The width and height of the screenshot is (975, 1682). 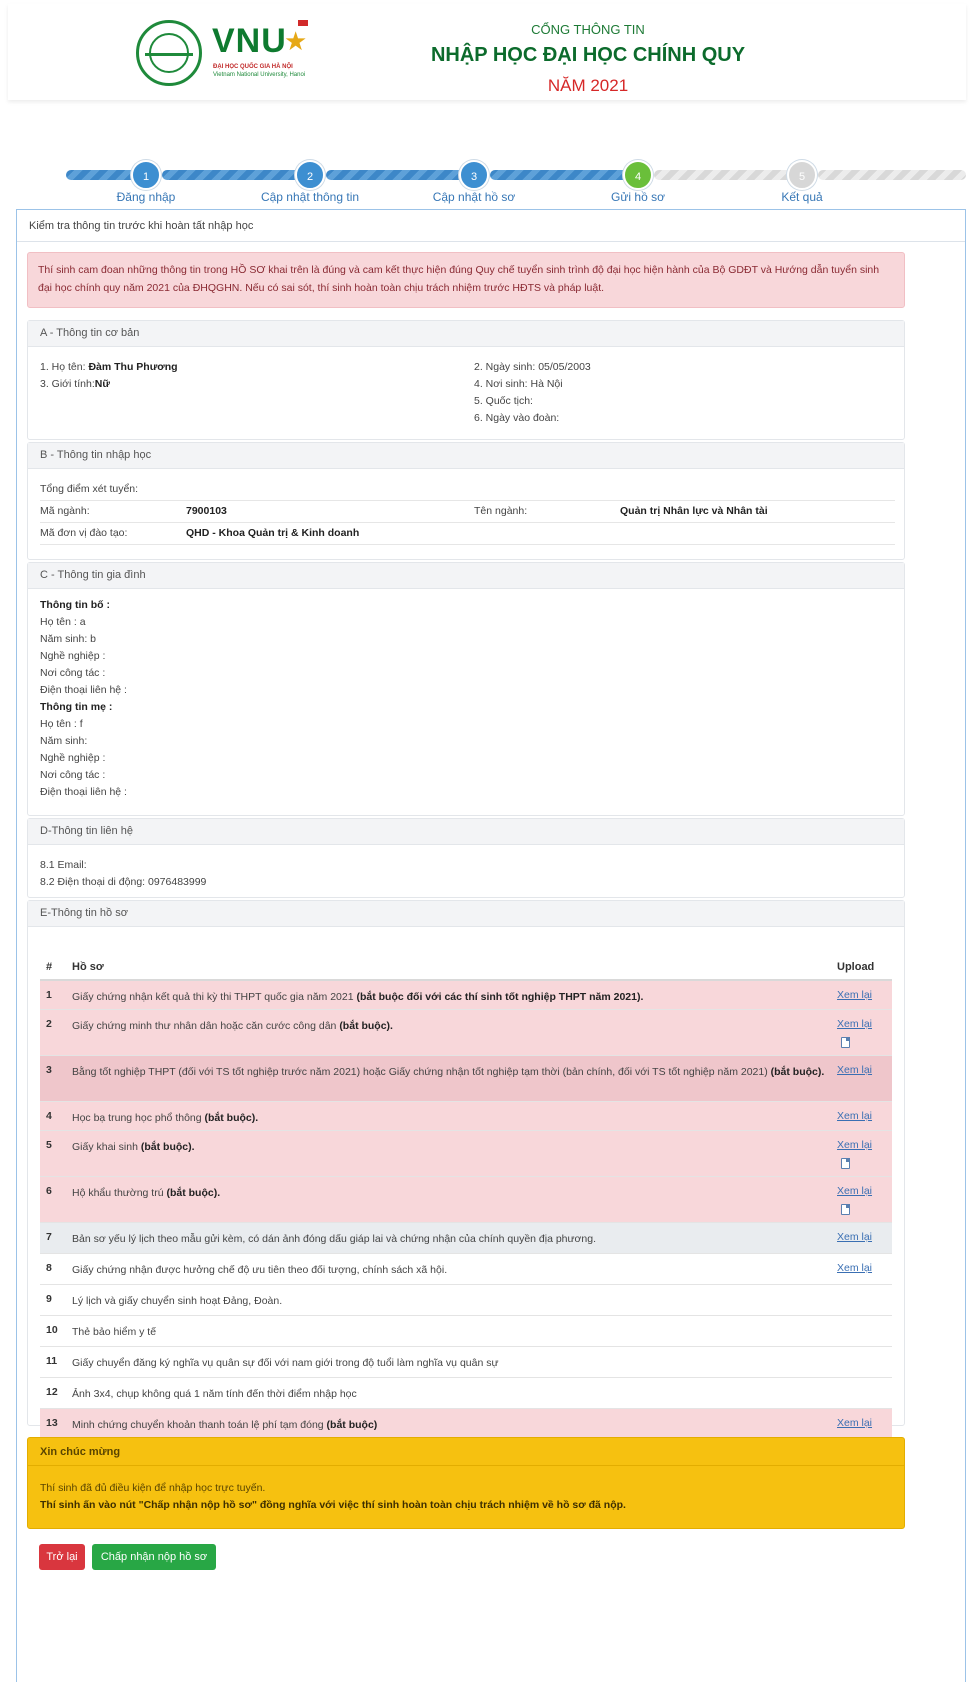 I want to click on section-title: D-Thông tin liên hệ, so click(x=466, y=832).